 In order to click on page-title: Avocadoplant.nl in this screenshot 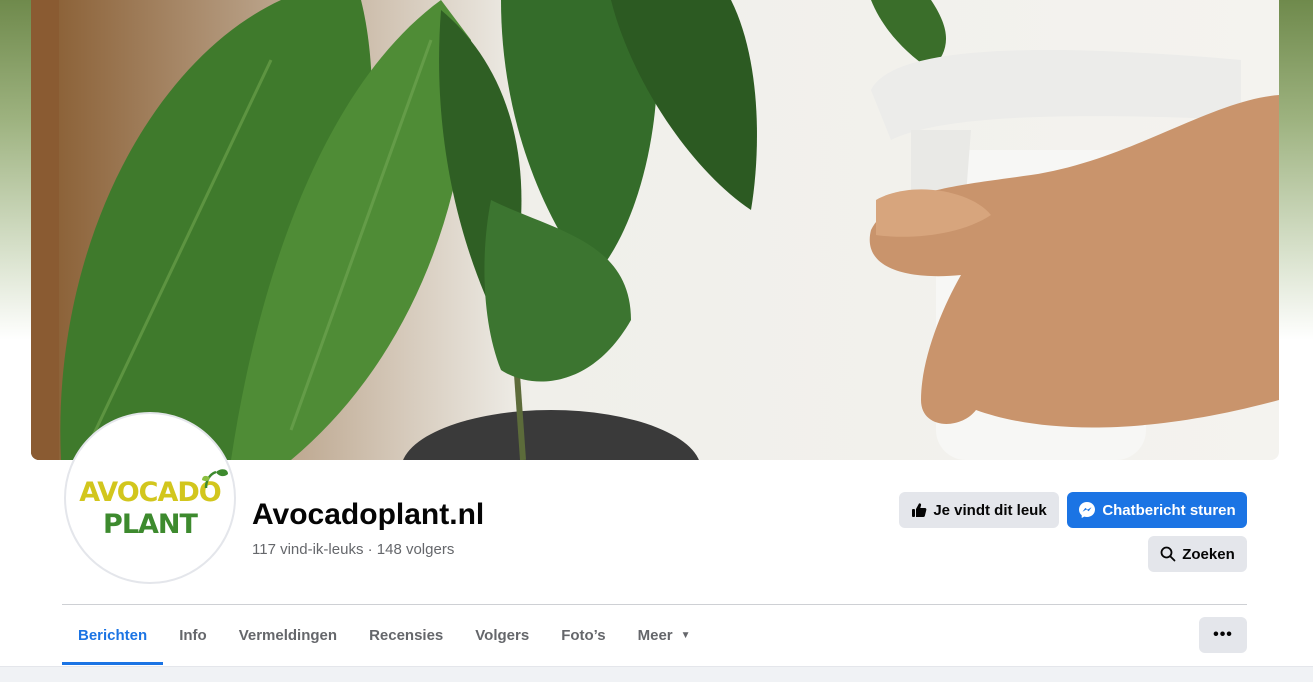, I will do `click(368, 514)`.